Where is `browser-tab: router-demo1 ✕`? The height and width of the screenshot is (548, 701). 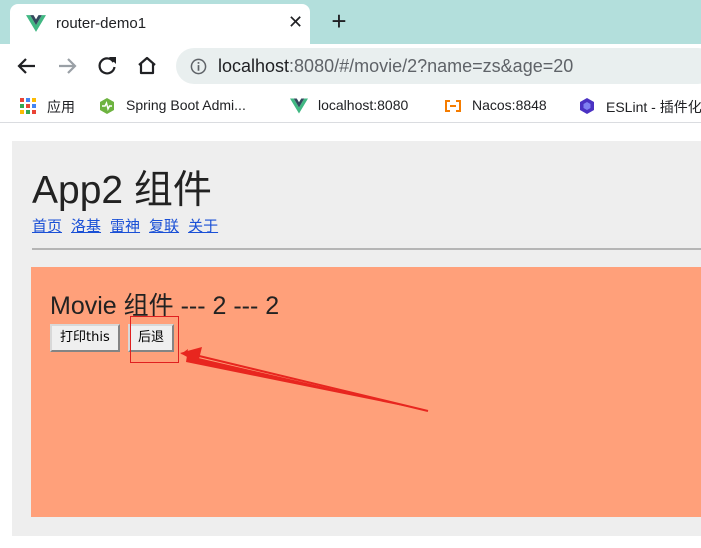 browser-tab: router-demo1 ✕ is located at coordinates (160, 24).